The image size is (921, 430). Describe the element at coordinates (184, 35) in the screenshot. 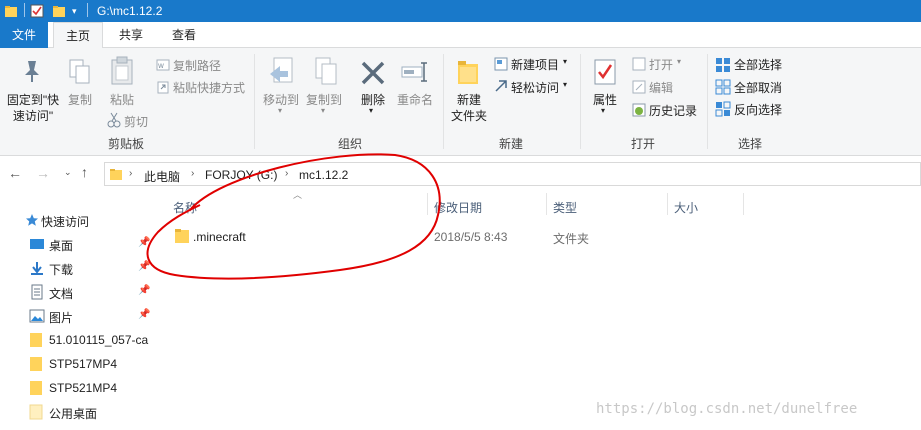

I see `tab-view: 查看` at that location.